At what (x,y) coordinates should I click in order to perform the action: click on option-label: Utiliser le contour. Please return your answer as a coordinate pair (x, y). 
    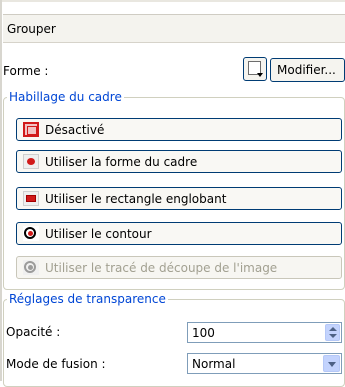
    Looking at the image, I should click on (98, 234).